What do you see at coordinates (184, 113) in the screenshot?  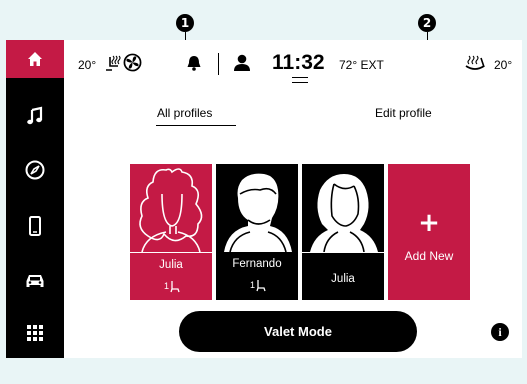 I see `tab-all-profiles: All profiles` at bounding box center [184, 113].